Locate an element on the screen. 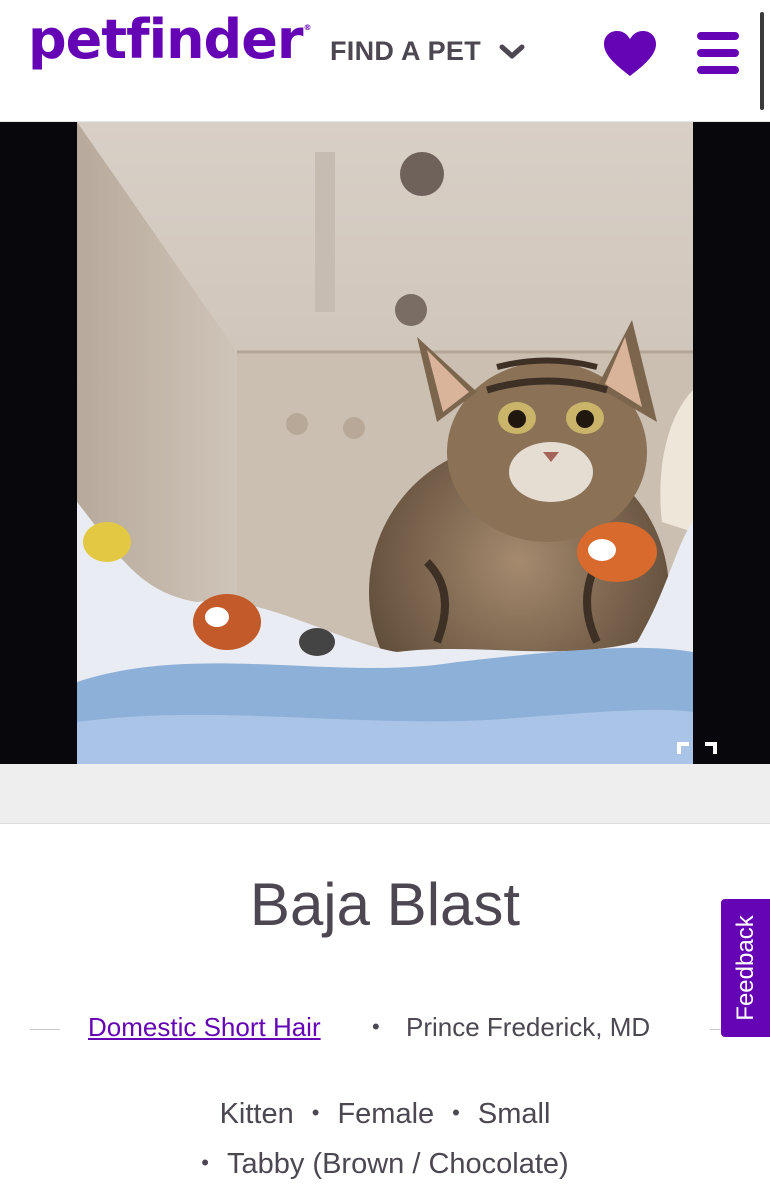 The image size is (770, 1200). favorites-button is located at coordinates (630, 54).